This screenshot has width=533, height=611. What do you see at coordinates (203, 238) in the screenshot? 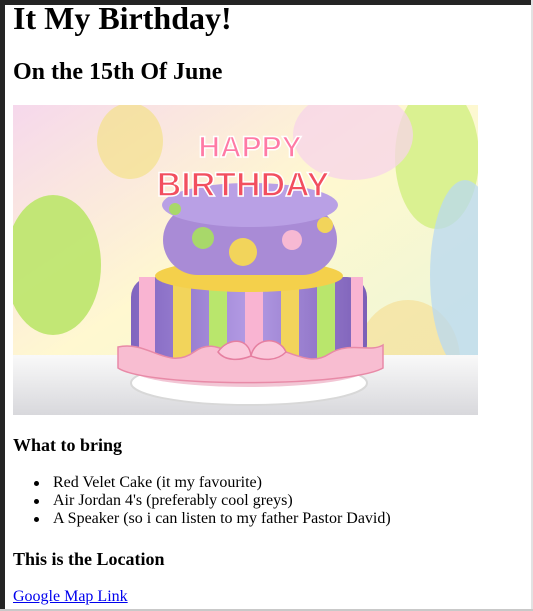
I see `green-cake-dot` at bounding box center [203, 238].